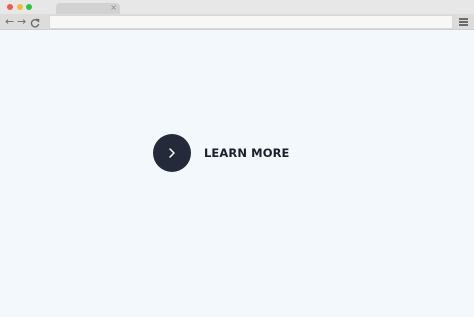 Image resolution: width=474 pixels, height=317 pixels. What do you see at coordinates (9, 22) in the screenshot?
I see `back-arrow-icon: ←` at bounding box center [9, 22].